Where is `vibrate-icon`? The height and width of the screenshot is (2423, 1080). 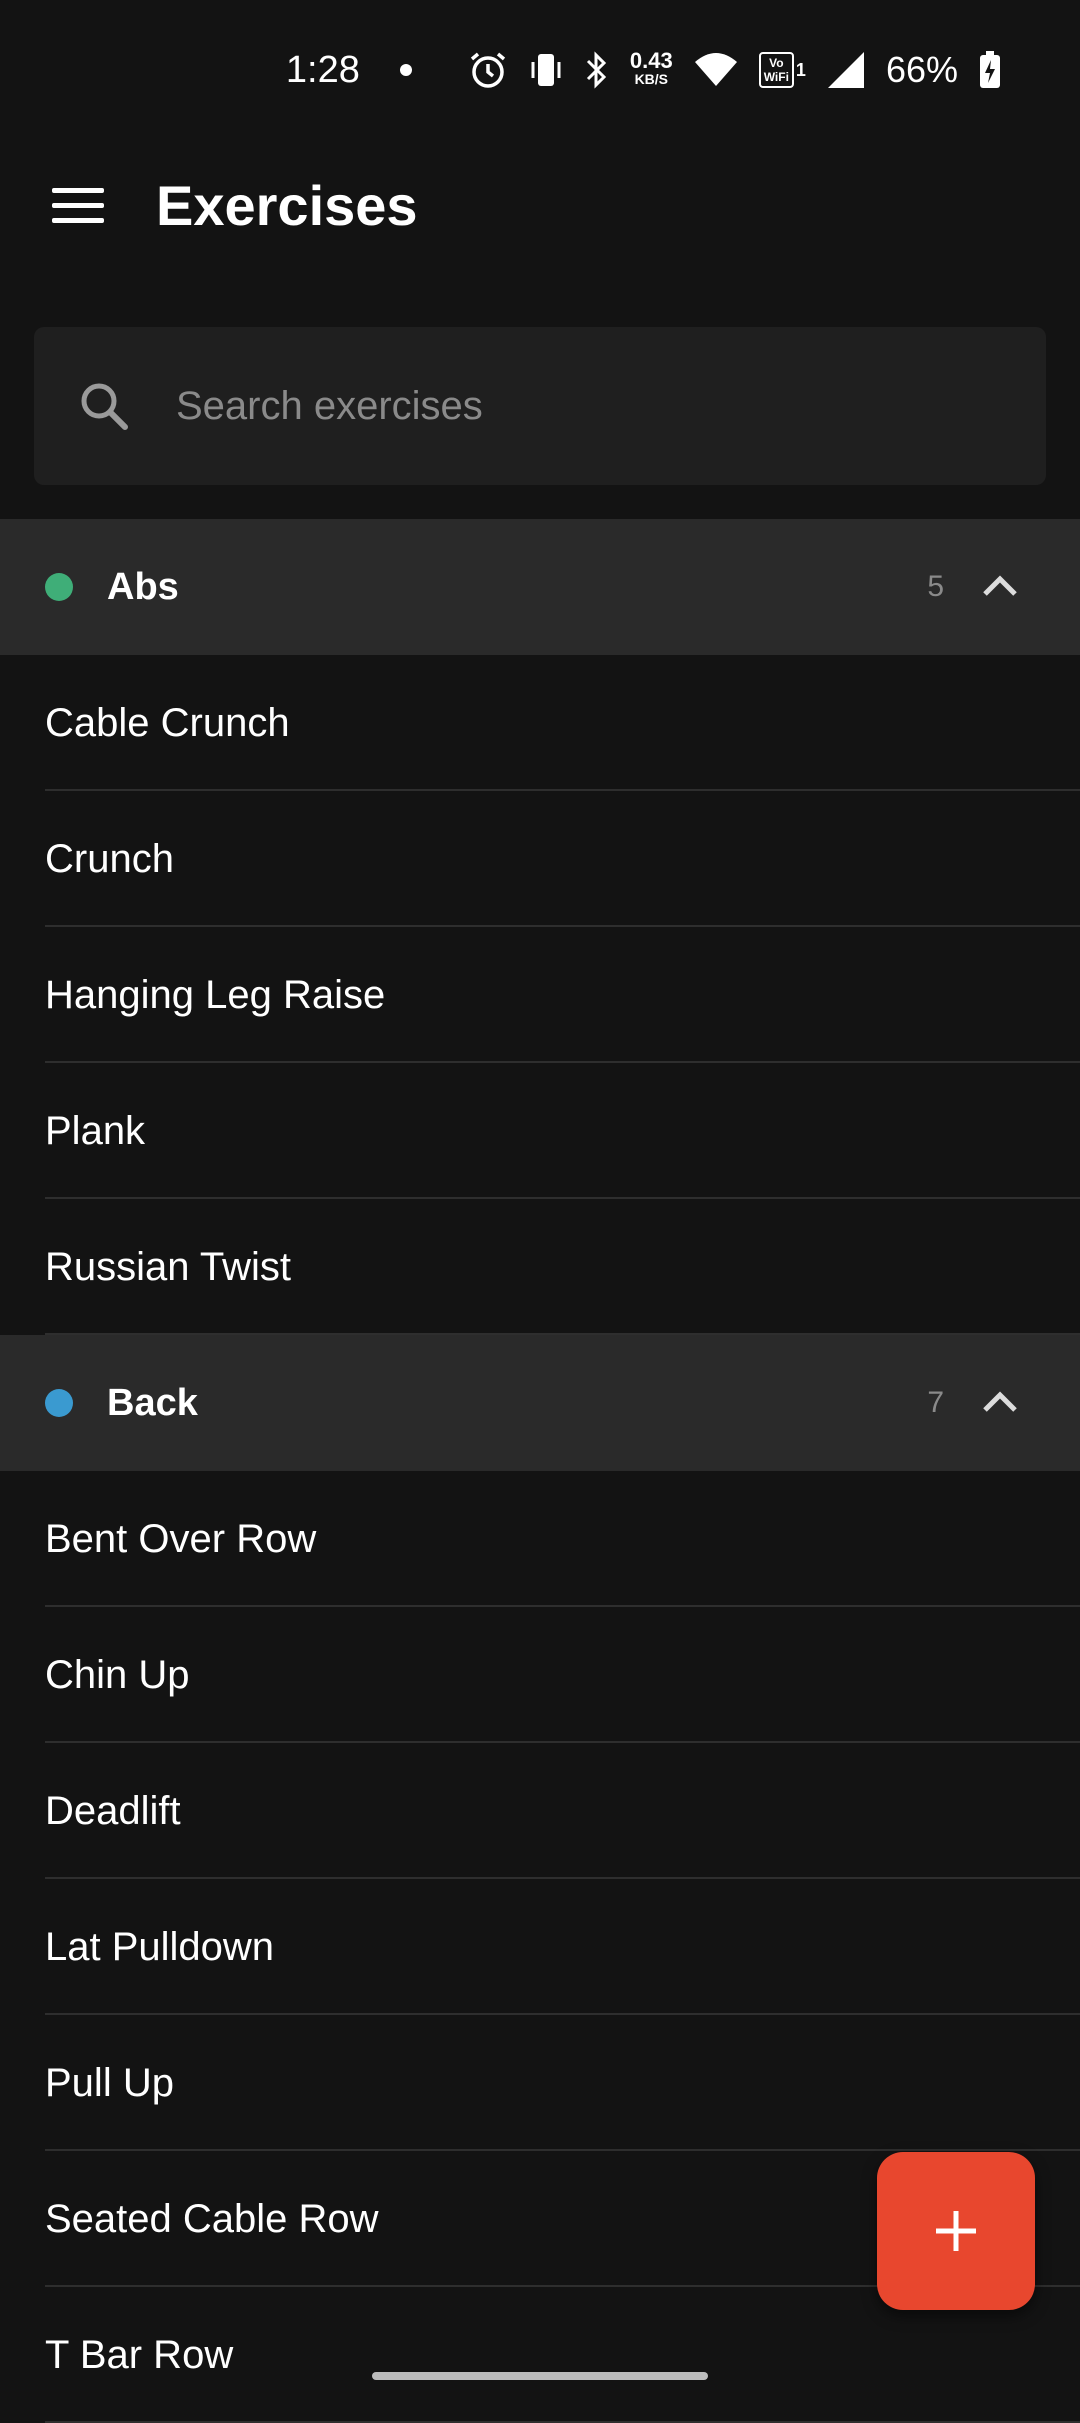
vibrate-icon is located at coordinates (546, 70).